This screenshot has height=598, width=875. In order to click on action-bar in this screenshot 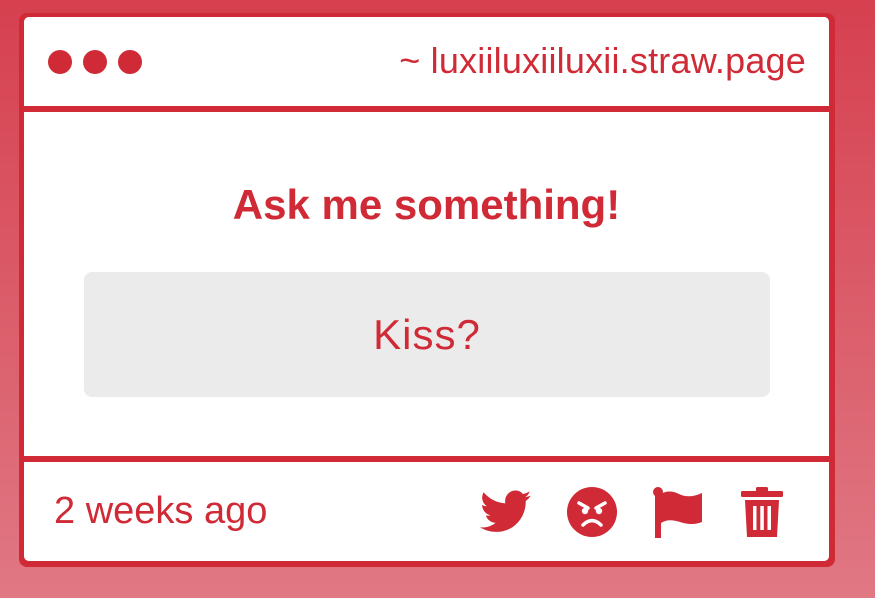, I will do `click(634, 512)`.